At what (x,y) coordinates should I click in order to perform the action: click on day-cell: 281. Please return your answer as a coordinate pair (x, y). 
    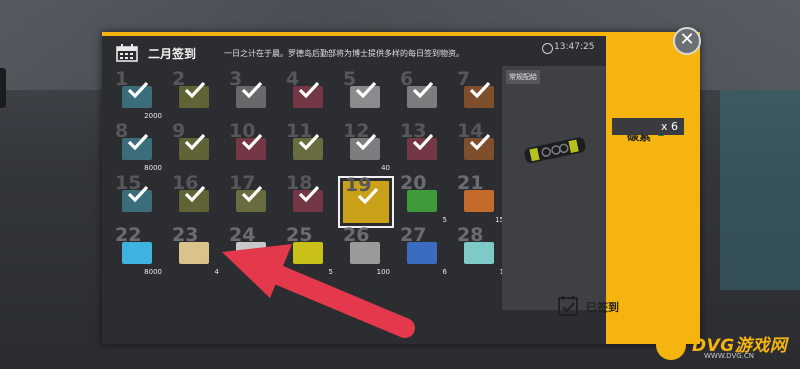
    Looking at the image, I should click on (480, 253).